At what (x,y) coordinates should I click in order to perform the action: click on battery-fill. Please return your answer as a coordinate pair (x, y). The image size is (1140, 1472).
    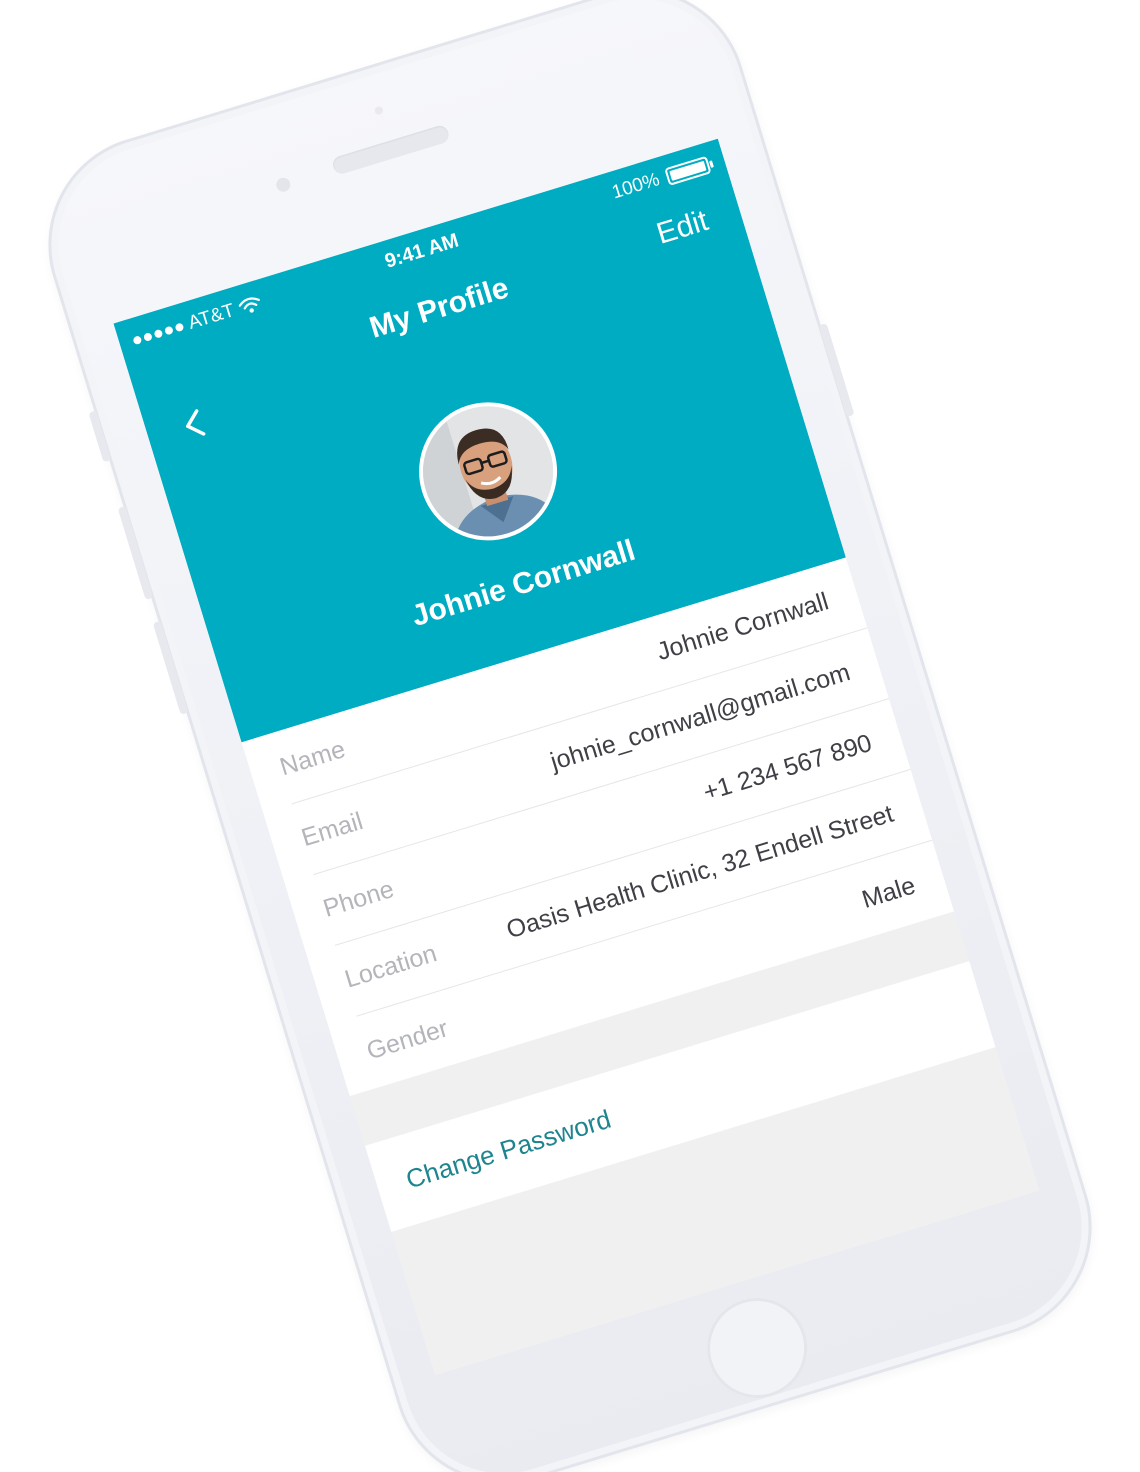
    Looking at the image, I should click on (688, 170).